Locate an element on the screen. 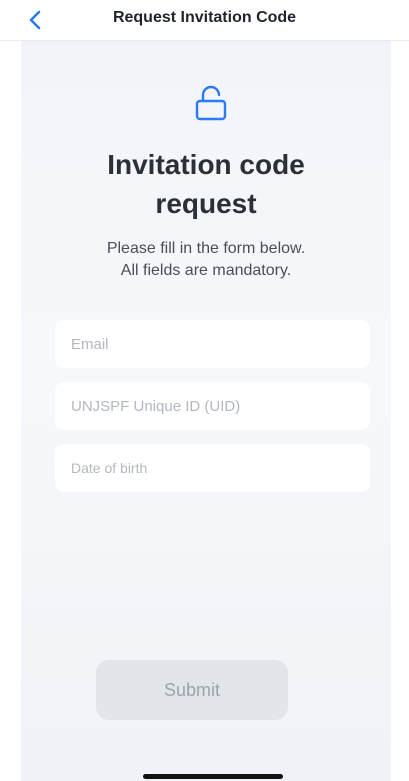  date-of-birth-field is located at coordinates (212, 468).